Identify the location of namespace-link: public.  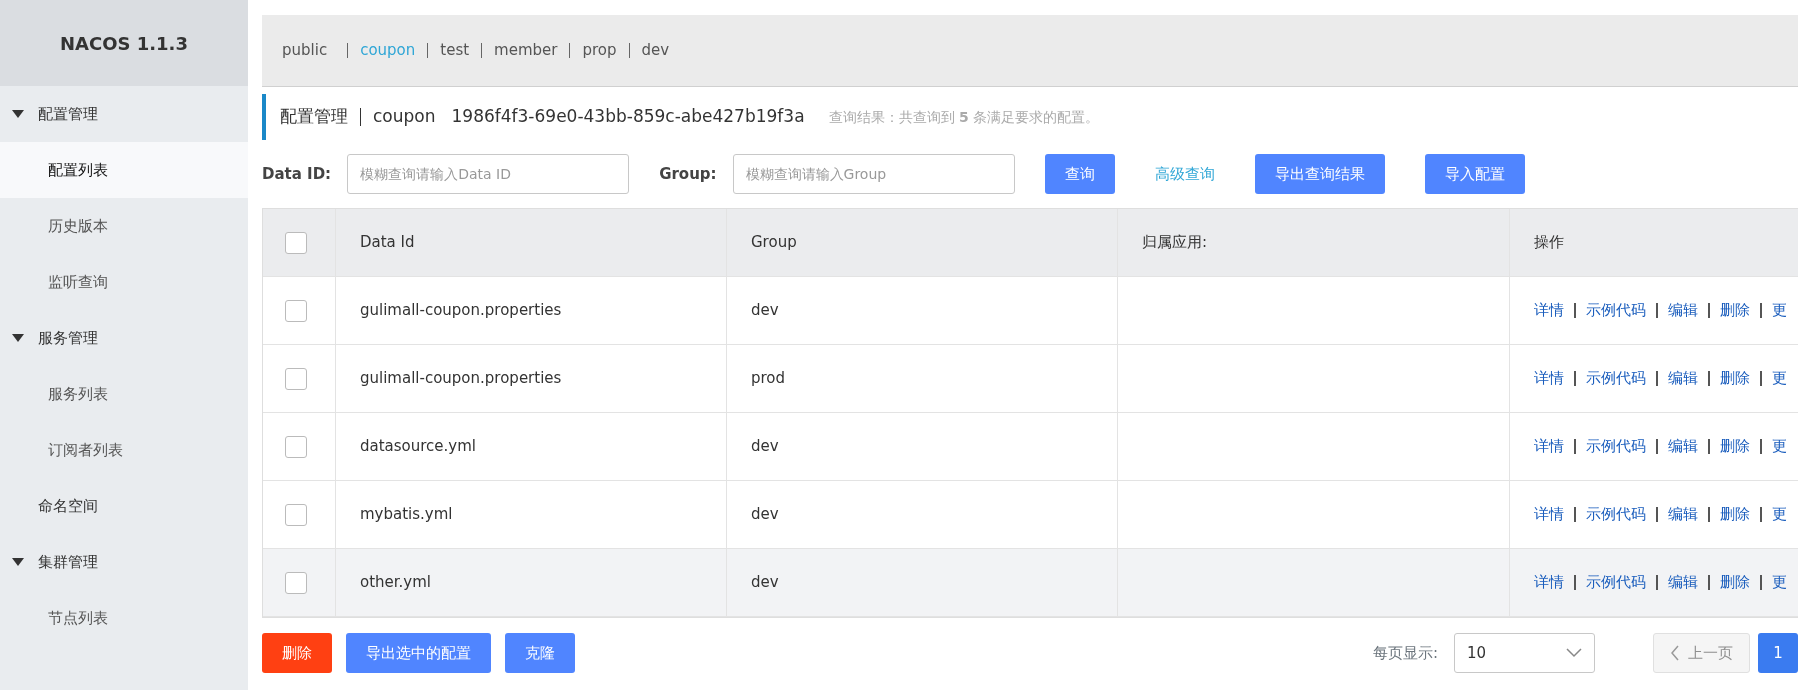
(315, 50).